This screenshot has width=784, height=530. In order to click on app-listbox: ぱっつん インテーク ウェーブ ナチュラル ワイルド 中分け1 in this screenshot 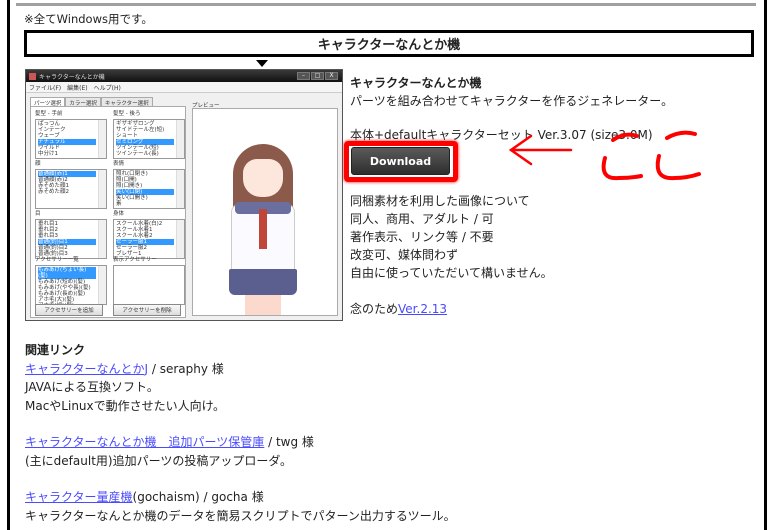, I will do `click(71, 139)`.